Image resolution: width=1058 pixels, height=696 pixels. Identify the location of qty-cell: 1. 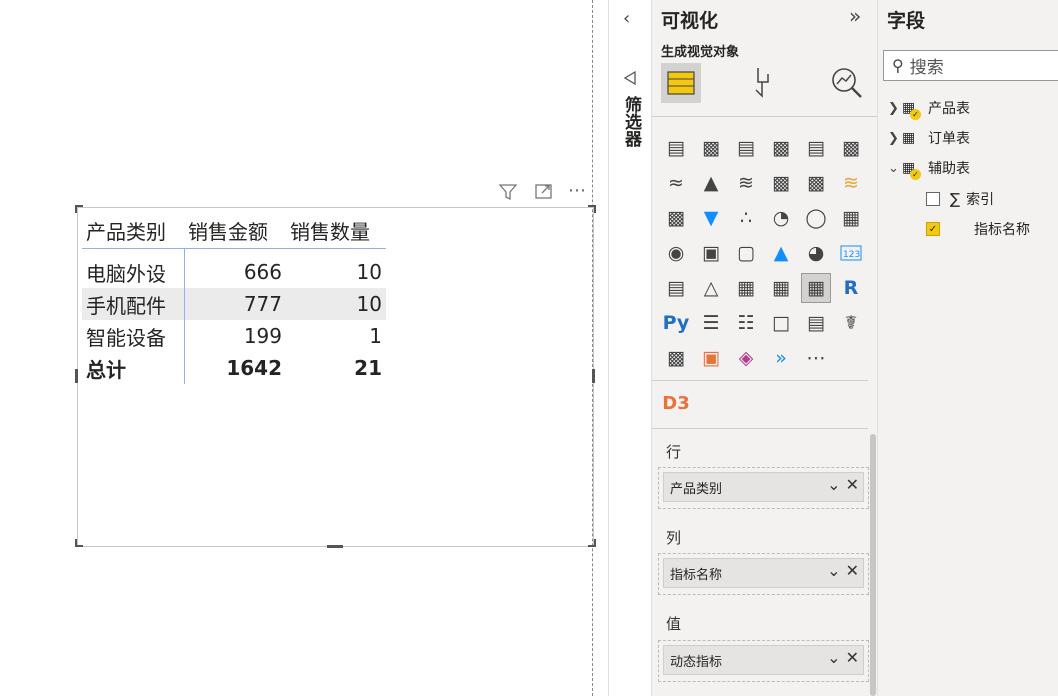
(336, 336).